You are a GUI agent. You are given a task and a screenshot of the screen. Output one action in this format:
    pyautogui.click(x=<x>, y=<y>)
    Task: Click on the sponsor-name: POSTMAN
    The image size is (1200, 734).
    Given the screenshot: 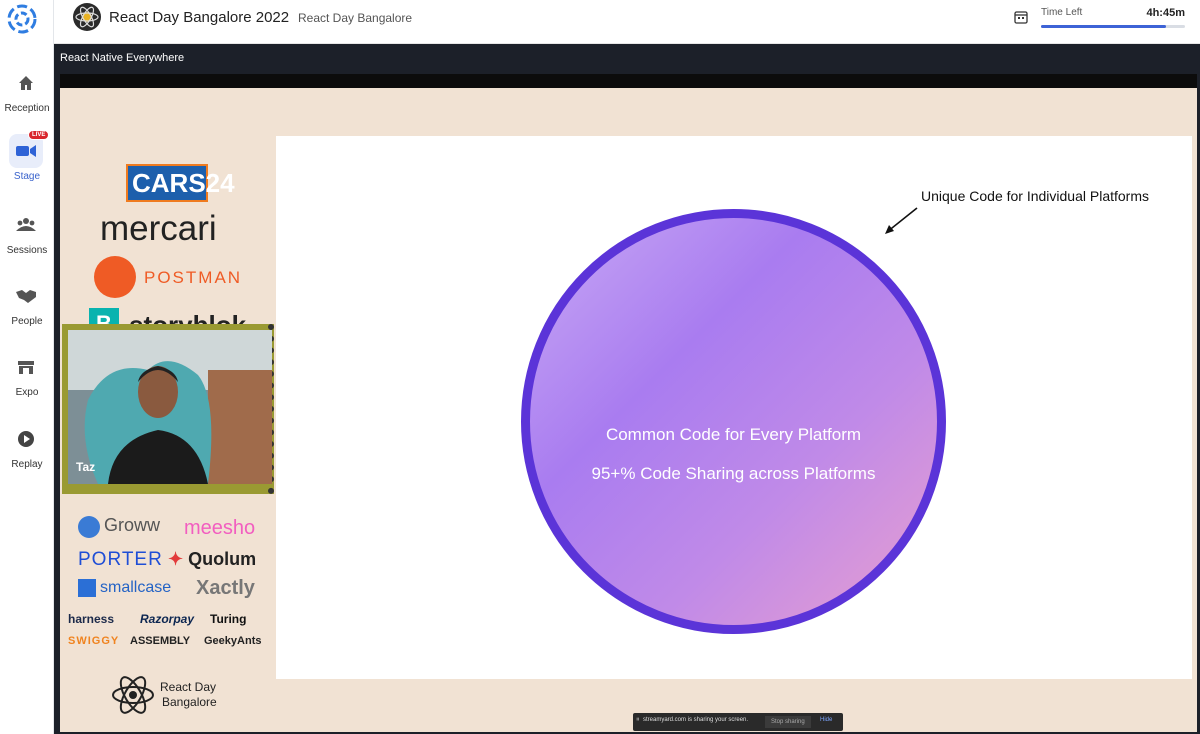 What is the action you would take?
    pyautogui.click(x=193, y=277)
    